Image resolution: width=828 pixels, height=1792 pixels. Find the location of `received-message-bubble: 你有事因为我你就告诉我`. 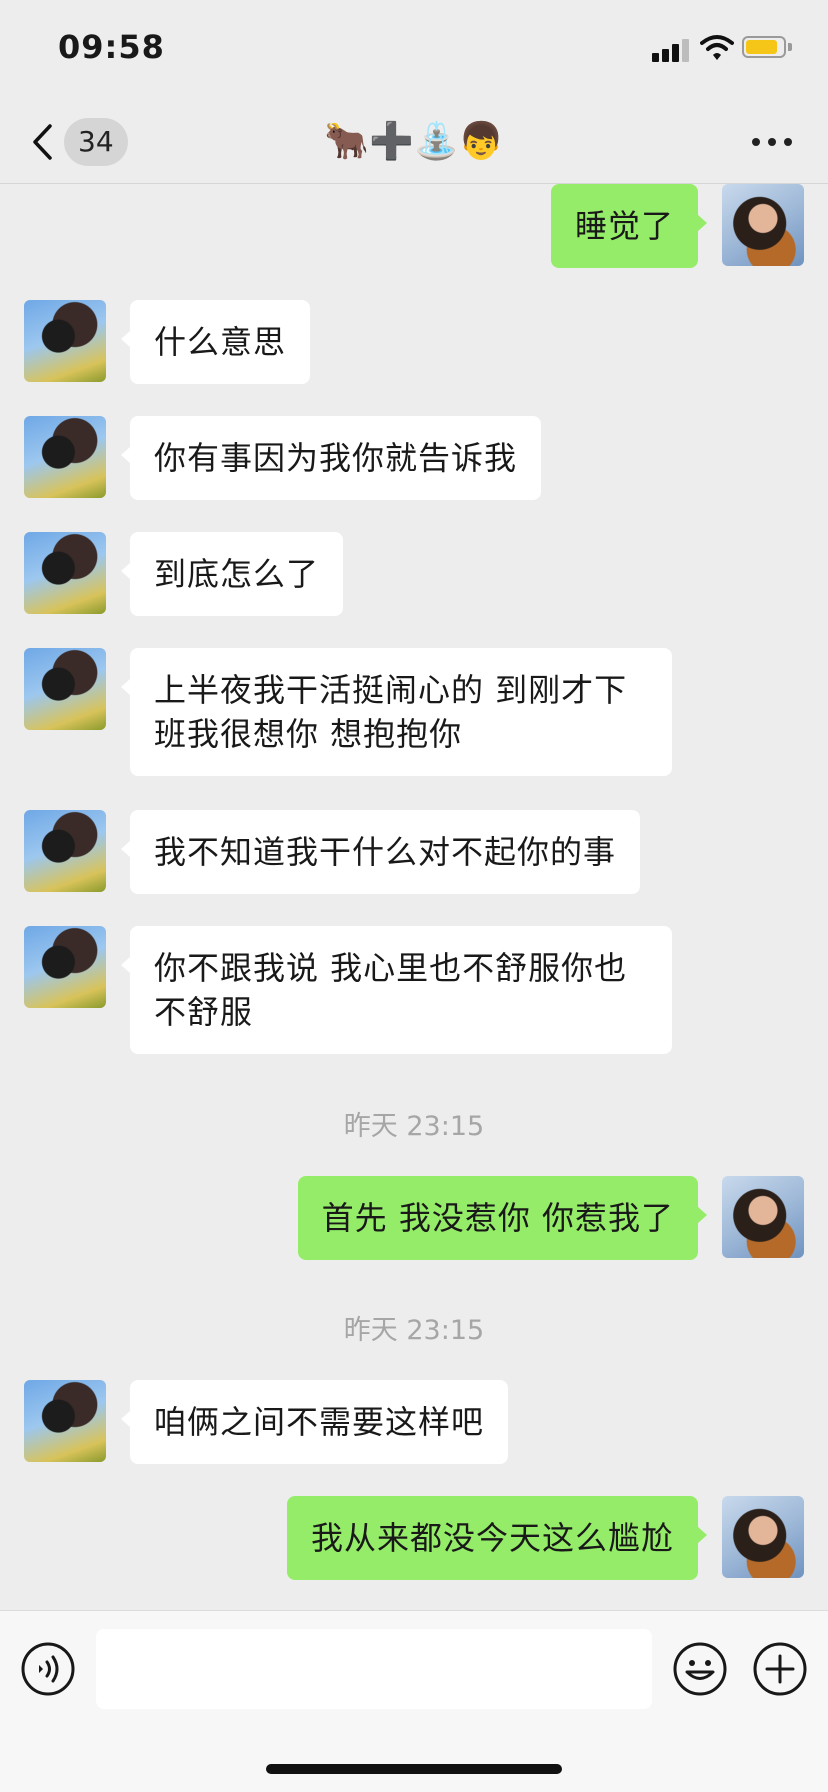

received-message-bubble: 你有事因为我你就告诉我 is located at coordinates (331, 458).